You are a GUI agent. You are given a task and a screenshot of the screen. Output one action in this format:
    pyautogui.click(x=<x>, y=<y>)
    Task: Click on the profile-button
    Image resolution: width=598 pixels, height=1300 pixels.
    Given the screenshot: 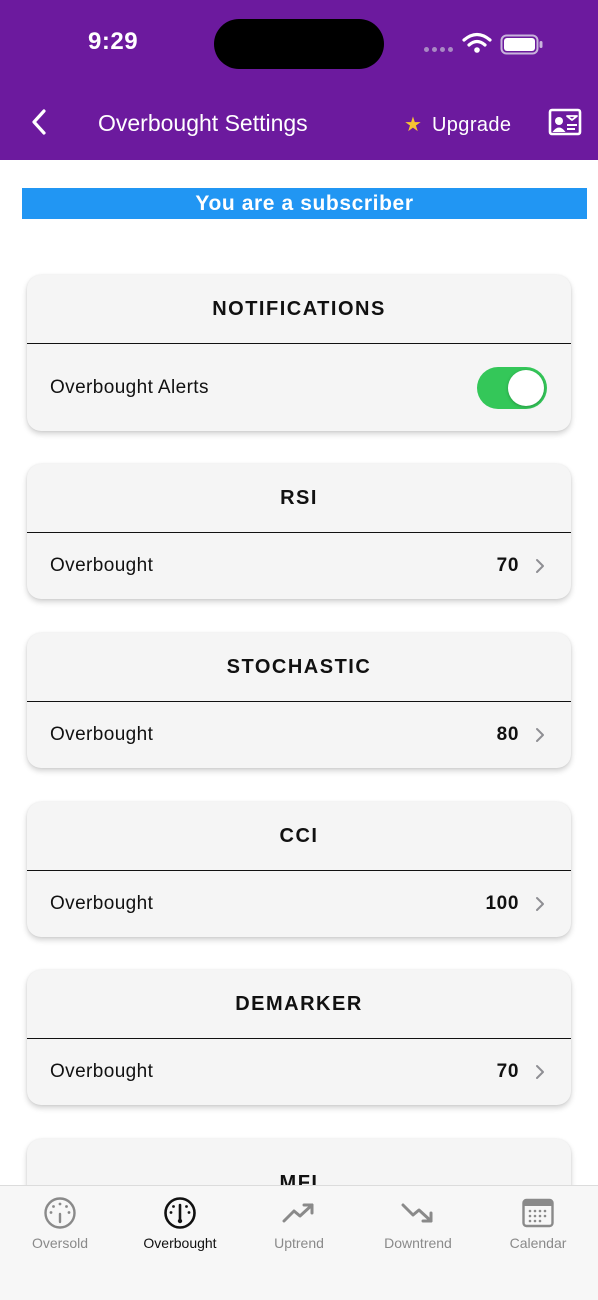 What is the action you would take?
    pyautogui.click(x=565, y=124)
    